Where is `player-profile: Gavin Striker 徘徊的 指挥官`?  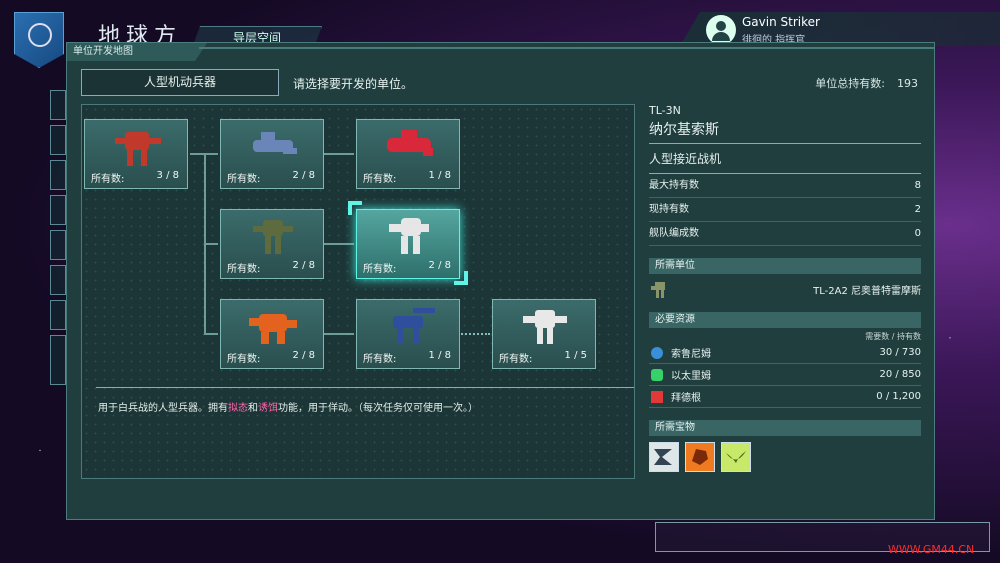 player-profile: Gavin Striker 徘徊的 指挥官 is located at coordinates (840, 29).